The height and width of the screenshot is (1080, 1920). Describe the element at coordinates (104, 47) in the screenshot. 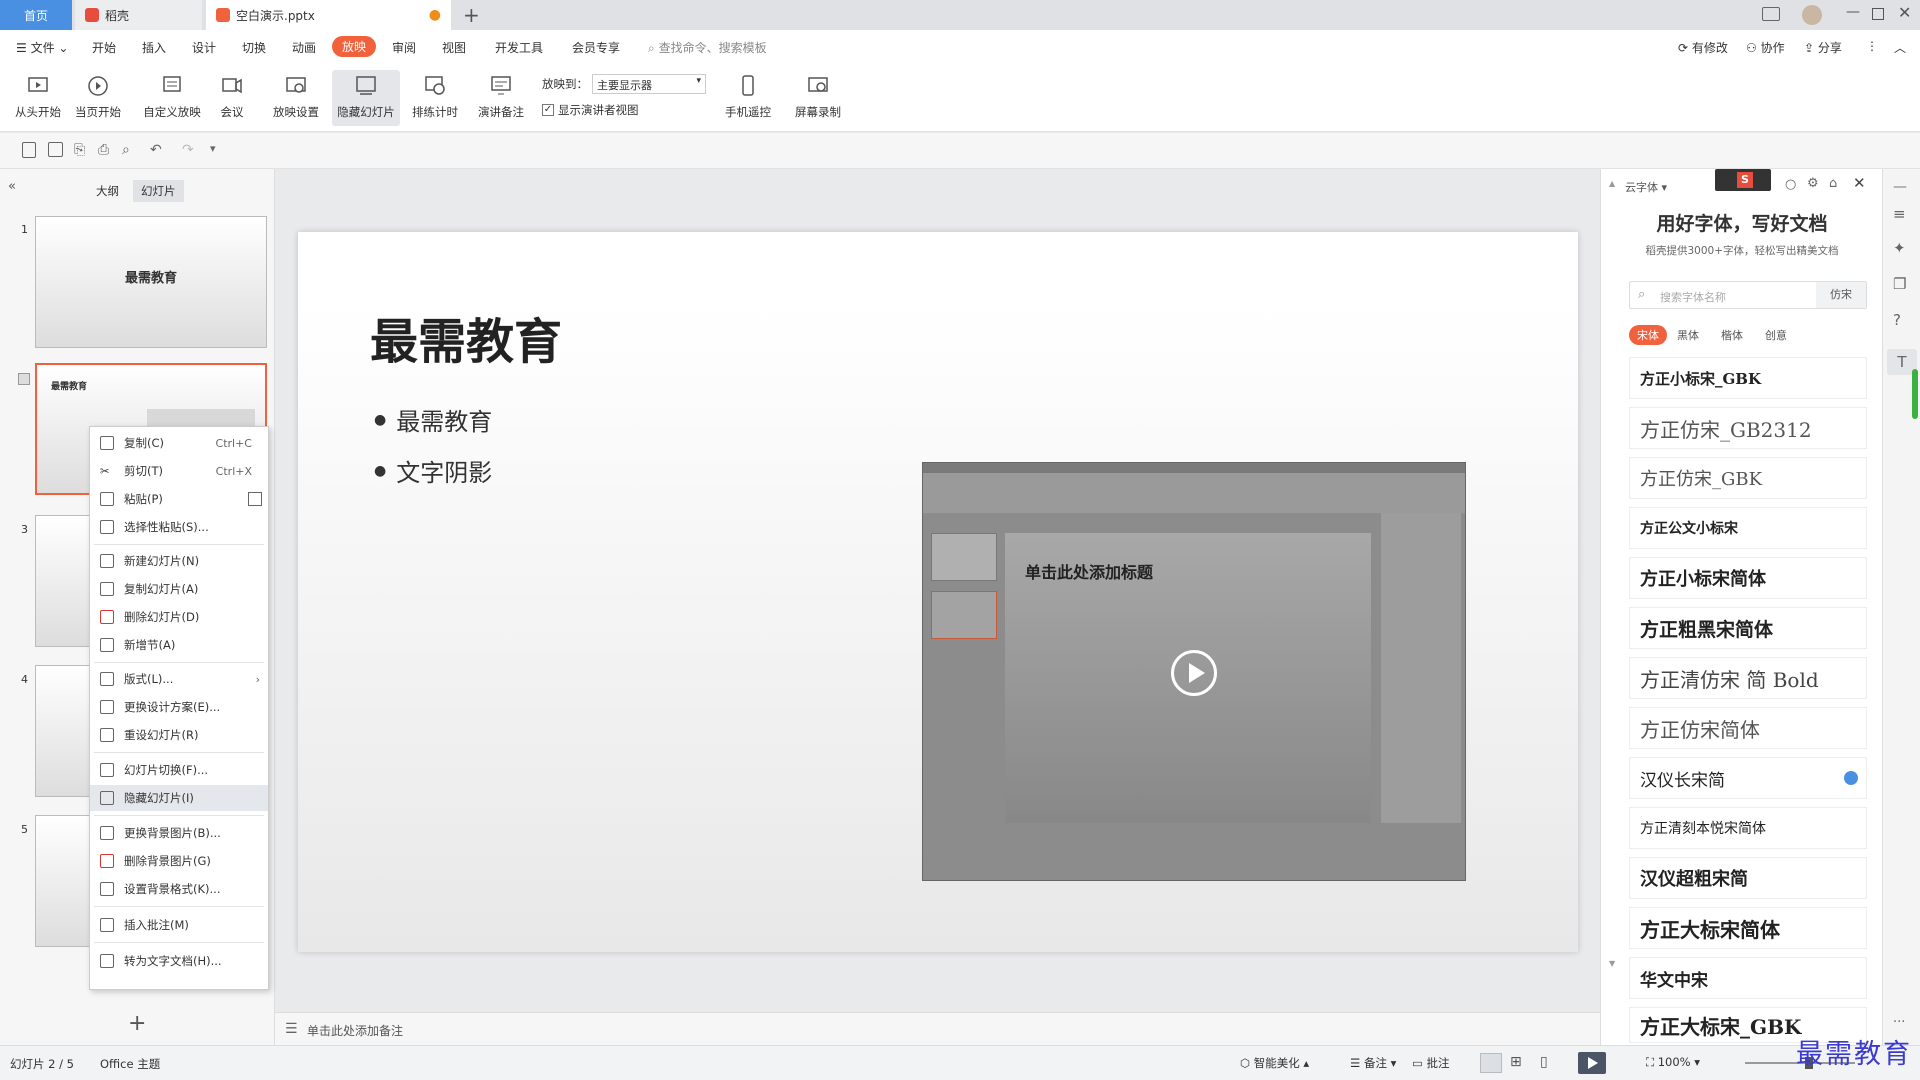

I see `menu-start: 开始` at that location.